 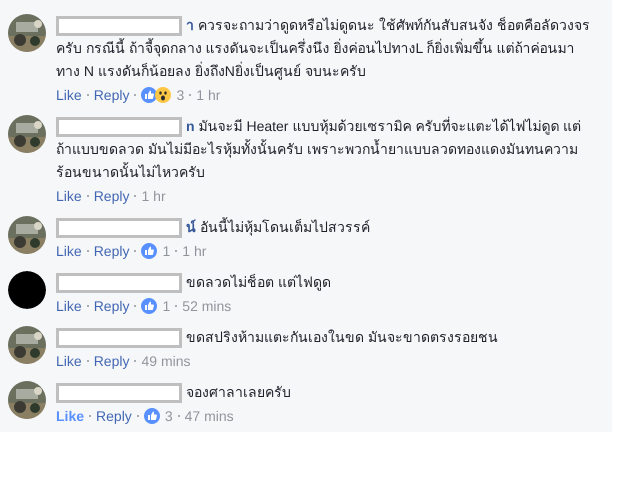 What do you see at coordinates (190, 126) in the screenshot?
I see `author-name: n` at bounding box center [190, 126].